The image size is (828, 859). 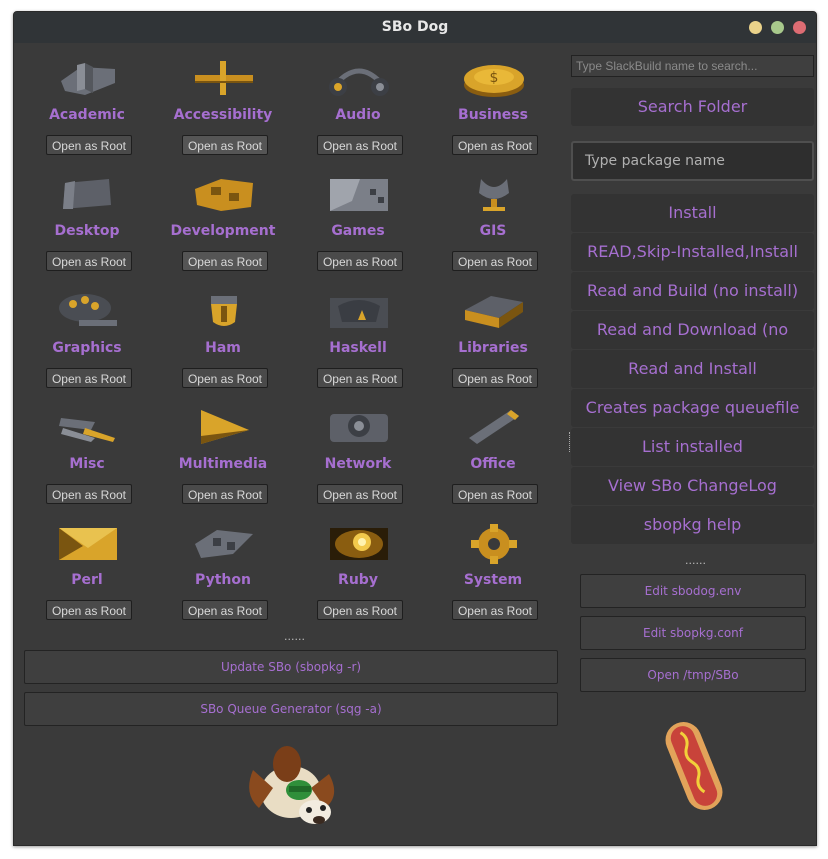 What do you see at coordinates (291, 709) in the screenshot?
I see `queue-generator-button: SBo Queue Generator (sqg -a)` at bounding box center [291, 709].